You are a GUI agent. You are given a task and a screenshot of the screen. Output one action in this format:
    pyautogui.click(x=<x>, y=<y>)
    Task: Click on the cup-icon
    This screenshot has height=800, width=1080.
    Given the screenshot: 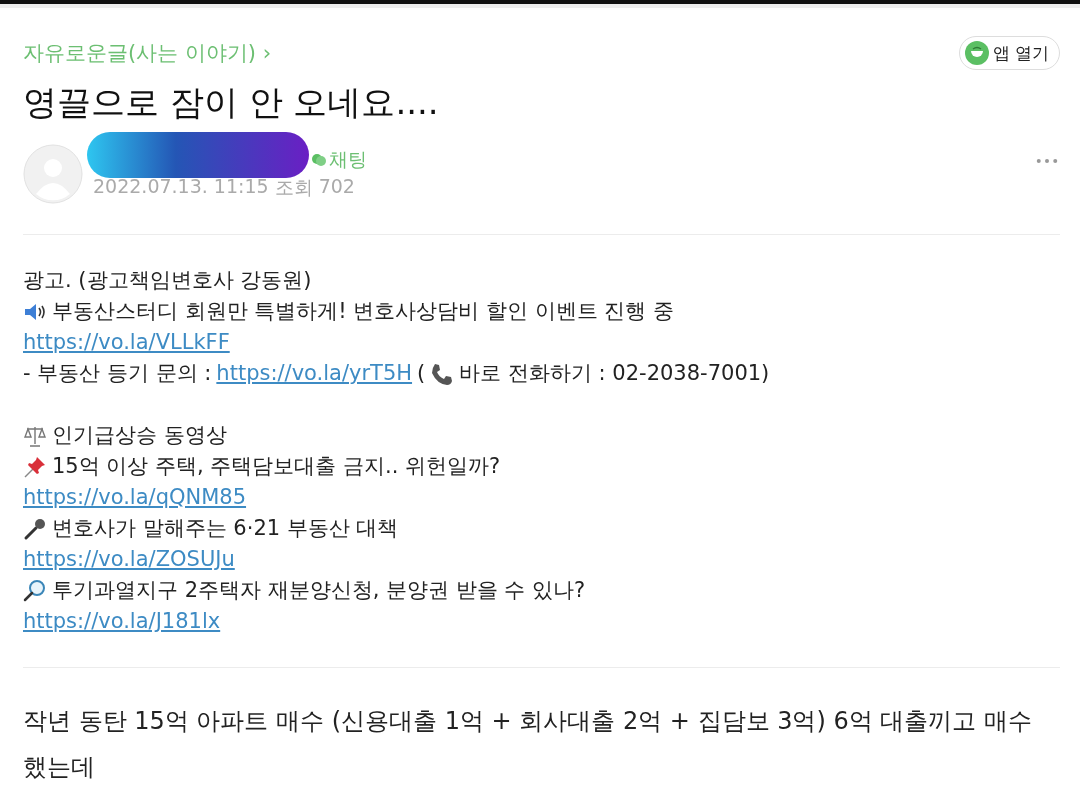 What is the action you would take?
    pyautogui.click(x=976, y=53)
    